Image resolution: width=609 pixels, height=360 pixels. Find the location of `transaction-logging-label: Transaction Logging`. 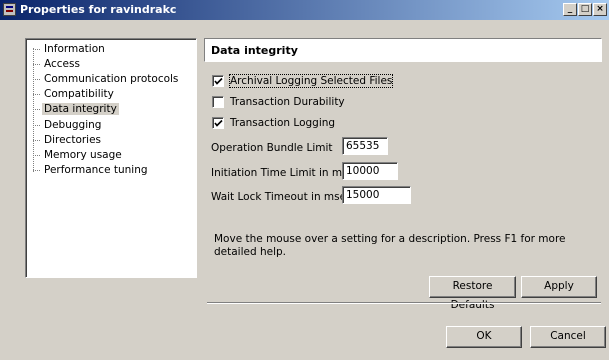

transaction-logging-label: Transaction Logging is located at coordinates (282, 123).